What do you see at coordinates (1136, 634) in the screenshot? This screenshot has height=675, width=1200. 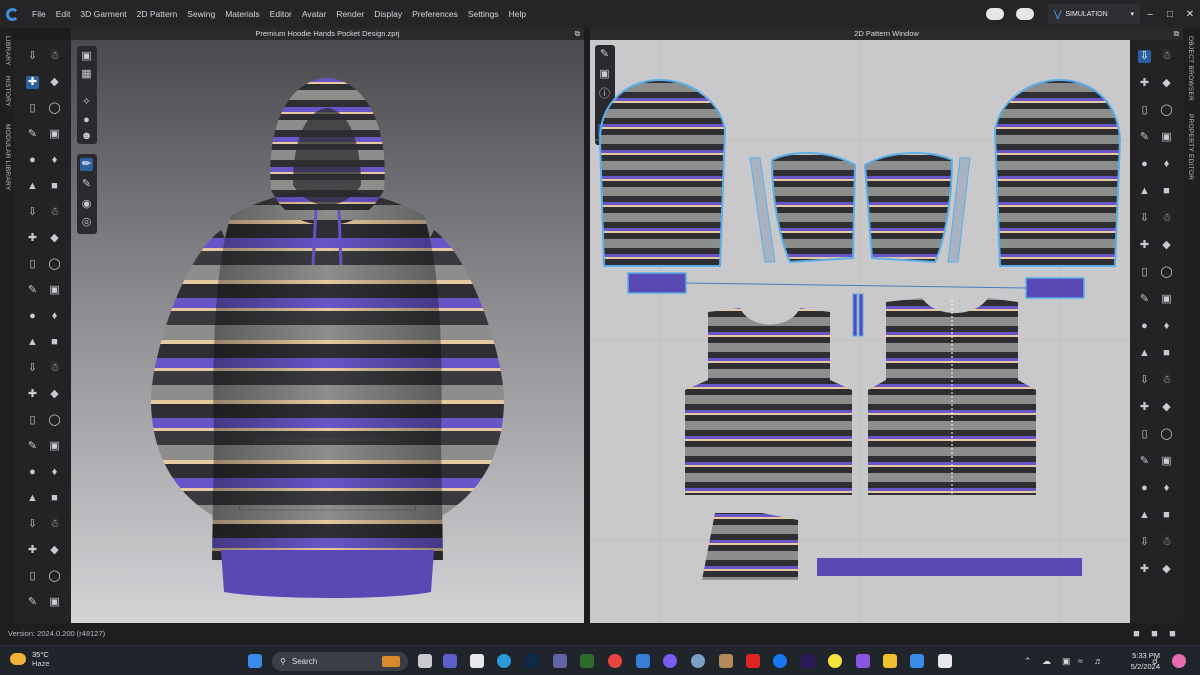 I see `fit-view-icon: ■` at bounding box center [1136, 634].